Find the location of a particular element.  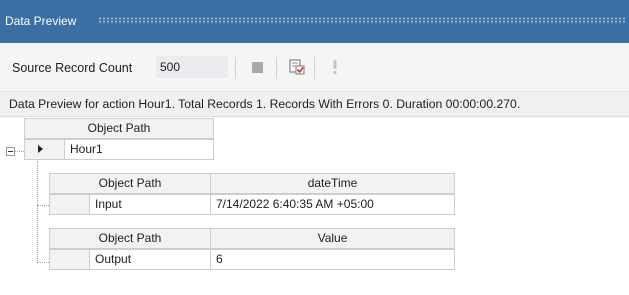

root-row-value: Hour1 is located at coordinates (139, 149).